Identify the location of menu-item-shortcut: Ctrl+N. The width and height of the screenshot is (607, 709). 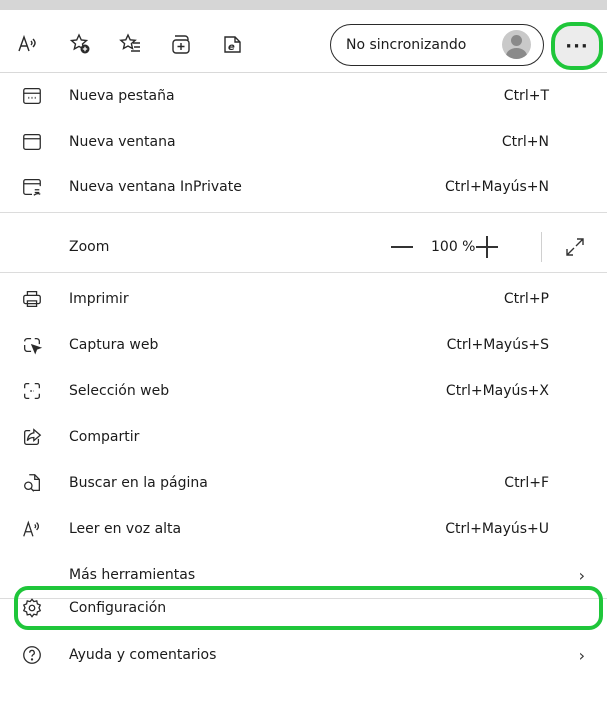
(525, 142).